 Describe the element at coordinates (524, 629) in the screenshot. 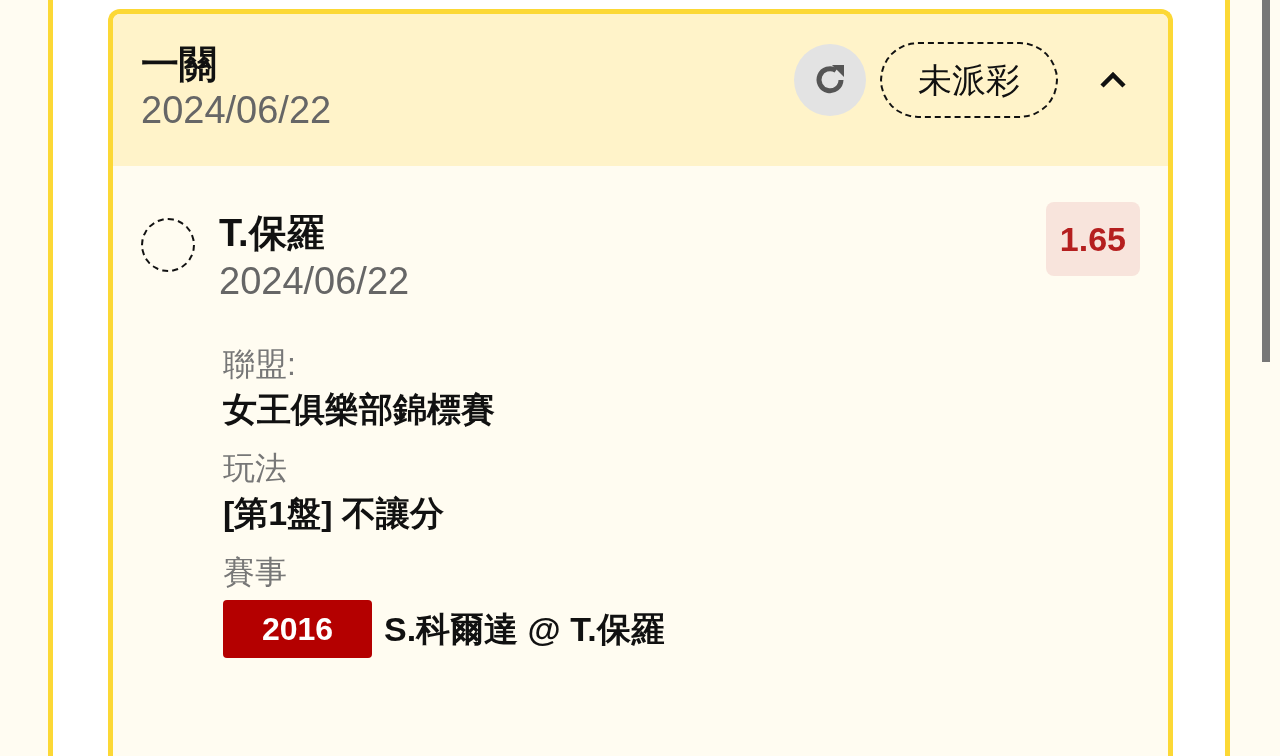

I see `detail-value: S.科爾達 @ T.保羅` at that location.